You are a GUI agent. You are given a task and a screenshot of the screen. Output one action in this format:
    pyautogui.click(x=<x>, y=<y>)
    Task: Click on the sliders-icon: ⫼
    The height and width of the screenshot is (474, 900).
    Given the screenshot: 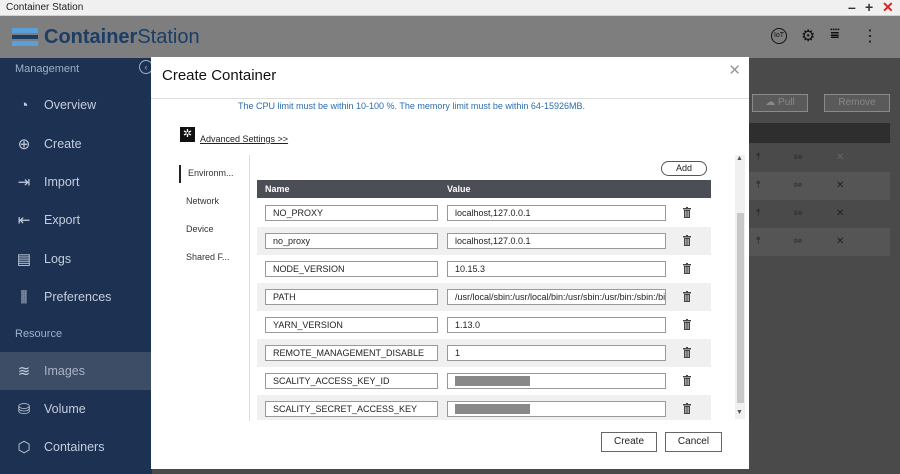 What is the action you would take?
    pyautogui.click(x=24, y=297)
    